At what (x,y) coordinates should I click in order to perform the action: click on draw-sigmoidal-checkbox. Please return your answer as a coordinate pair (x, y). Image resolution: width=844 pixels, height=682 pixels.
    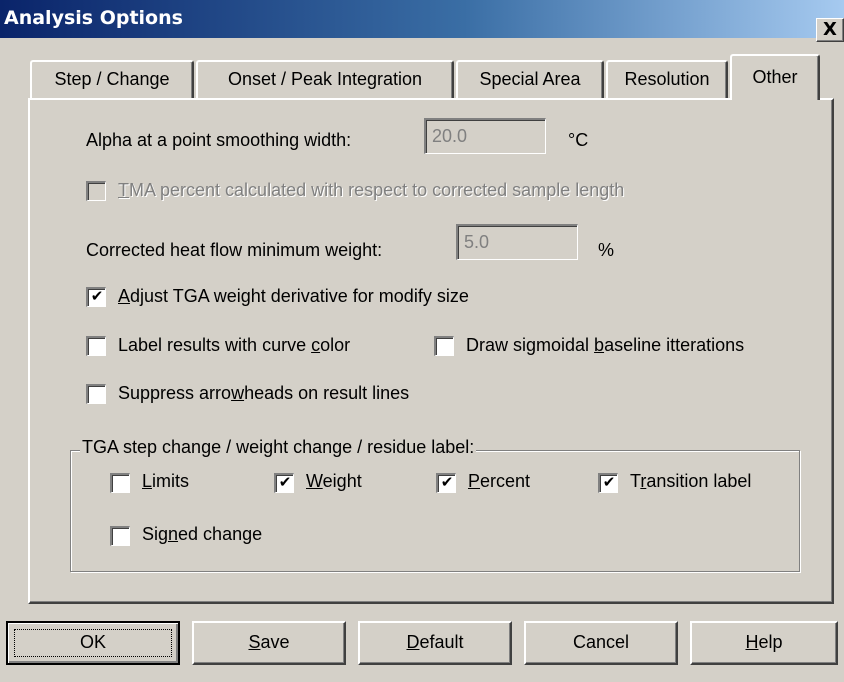
    Looking at the image, I should click on (444, 346).